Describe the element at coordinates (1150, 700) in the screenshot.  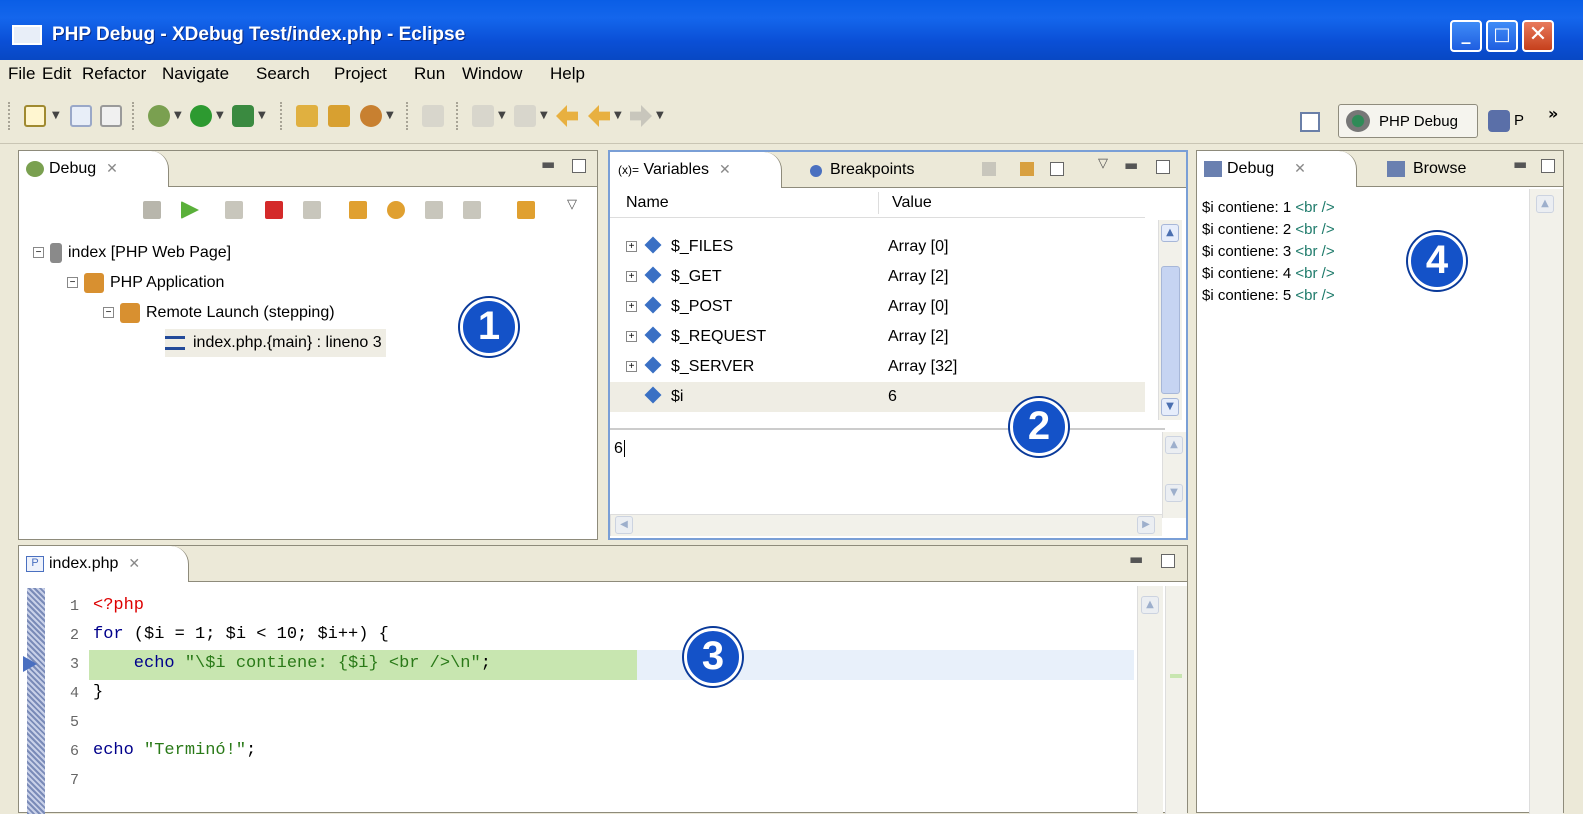
I see `editor-scrollbar: ▲` at that location.